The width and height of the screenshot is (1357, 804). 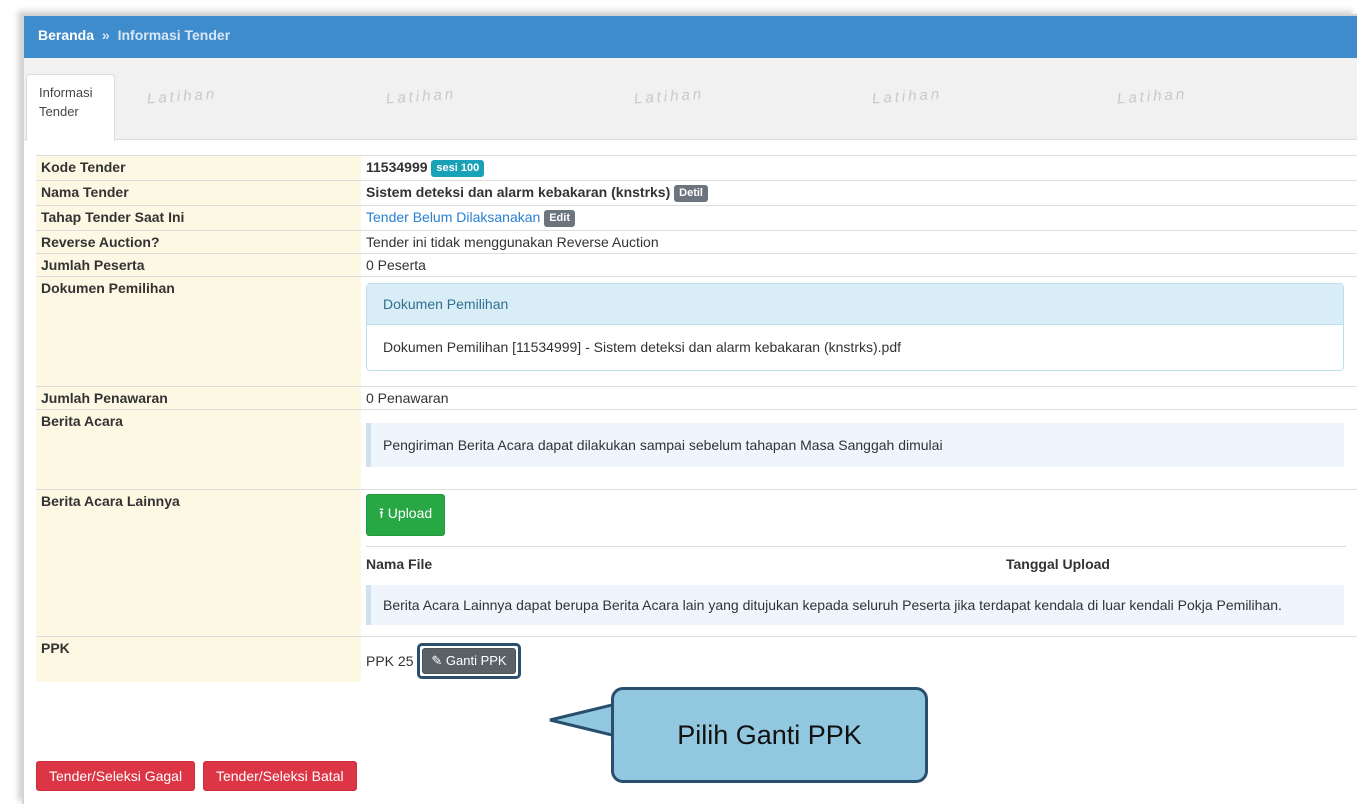 I want to click on highlight-box: ✎ Ganti PPK, so click(x=469, y=661).